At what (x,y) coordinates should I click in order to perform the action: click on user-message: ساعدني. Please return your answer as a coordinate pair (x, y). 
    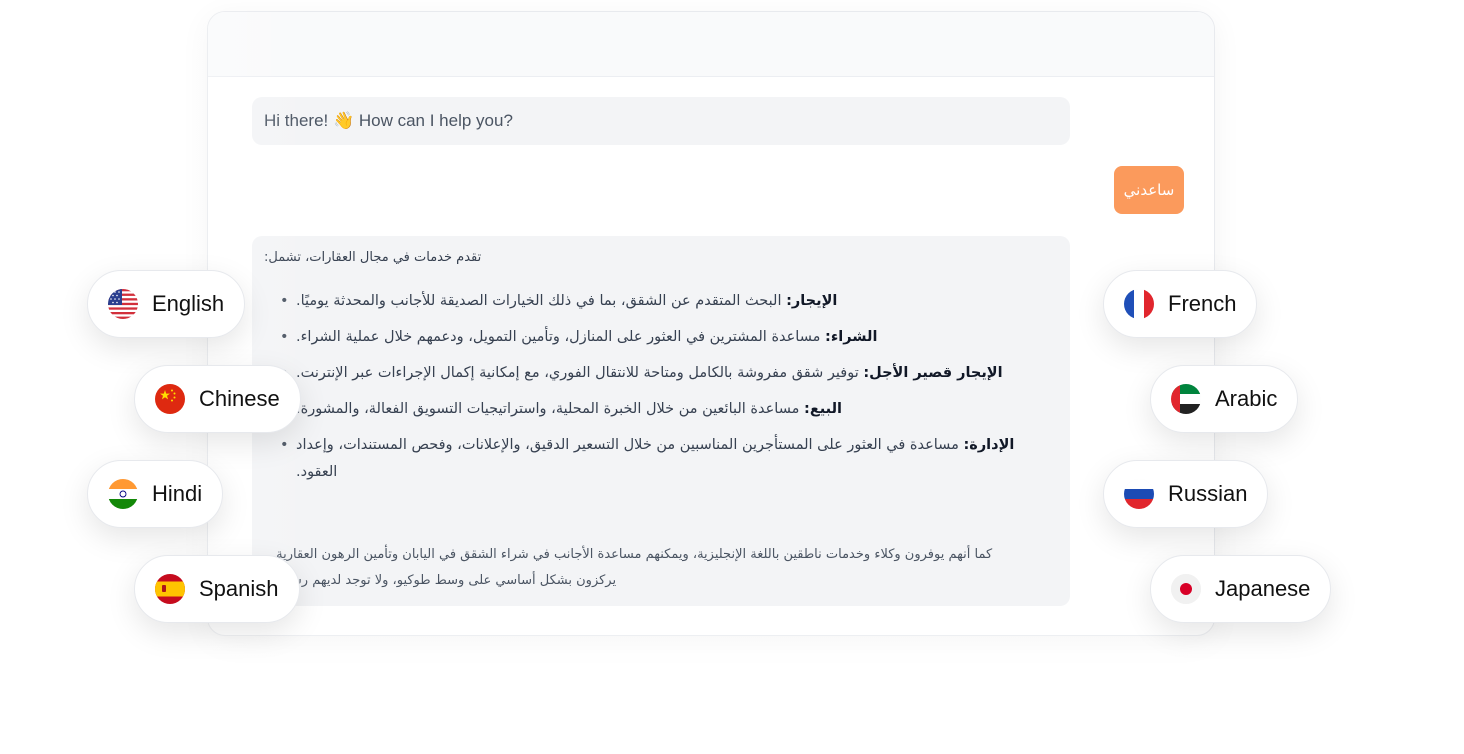
    Looking at the image, I should click on (1149, 190).